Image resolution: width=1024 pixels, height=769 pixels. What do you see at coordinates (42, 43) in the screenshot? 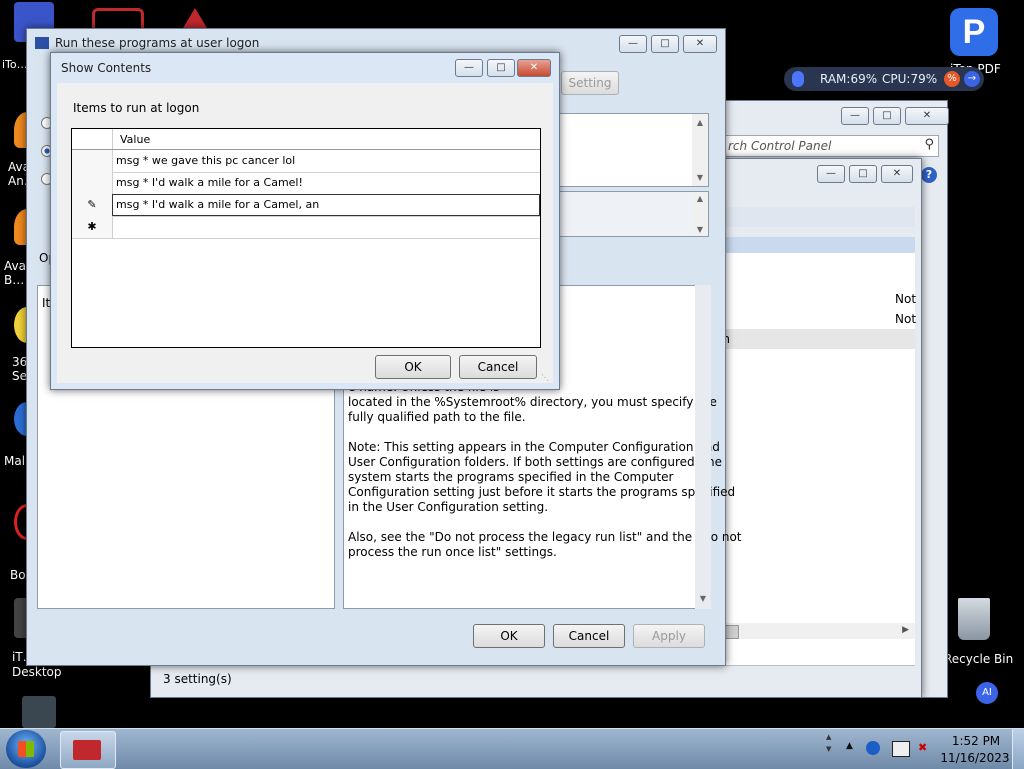
I see `window-app-icon` at bounding box center [42, 43].